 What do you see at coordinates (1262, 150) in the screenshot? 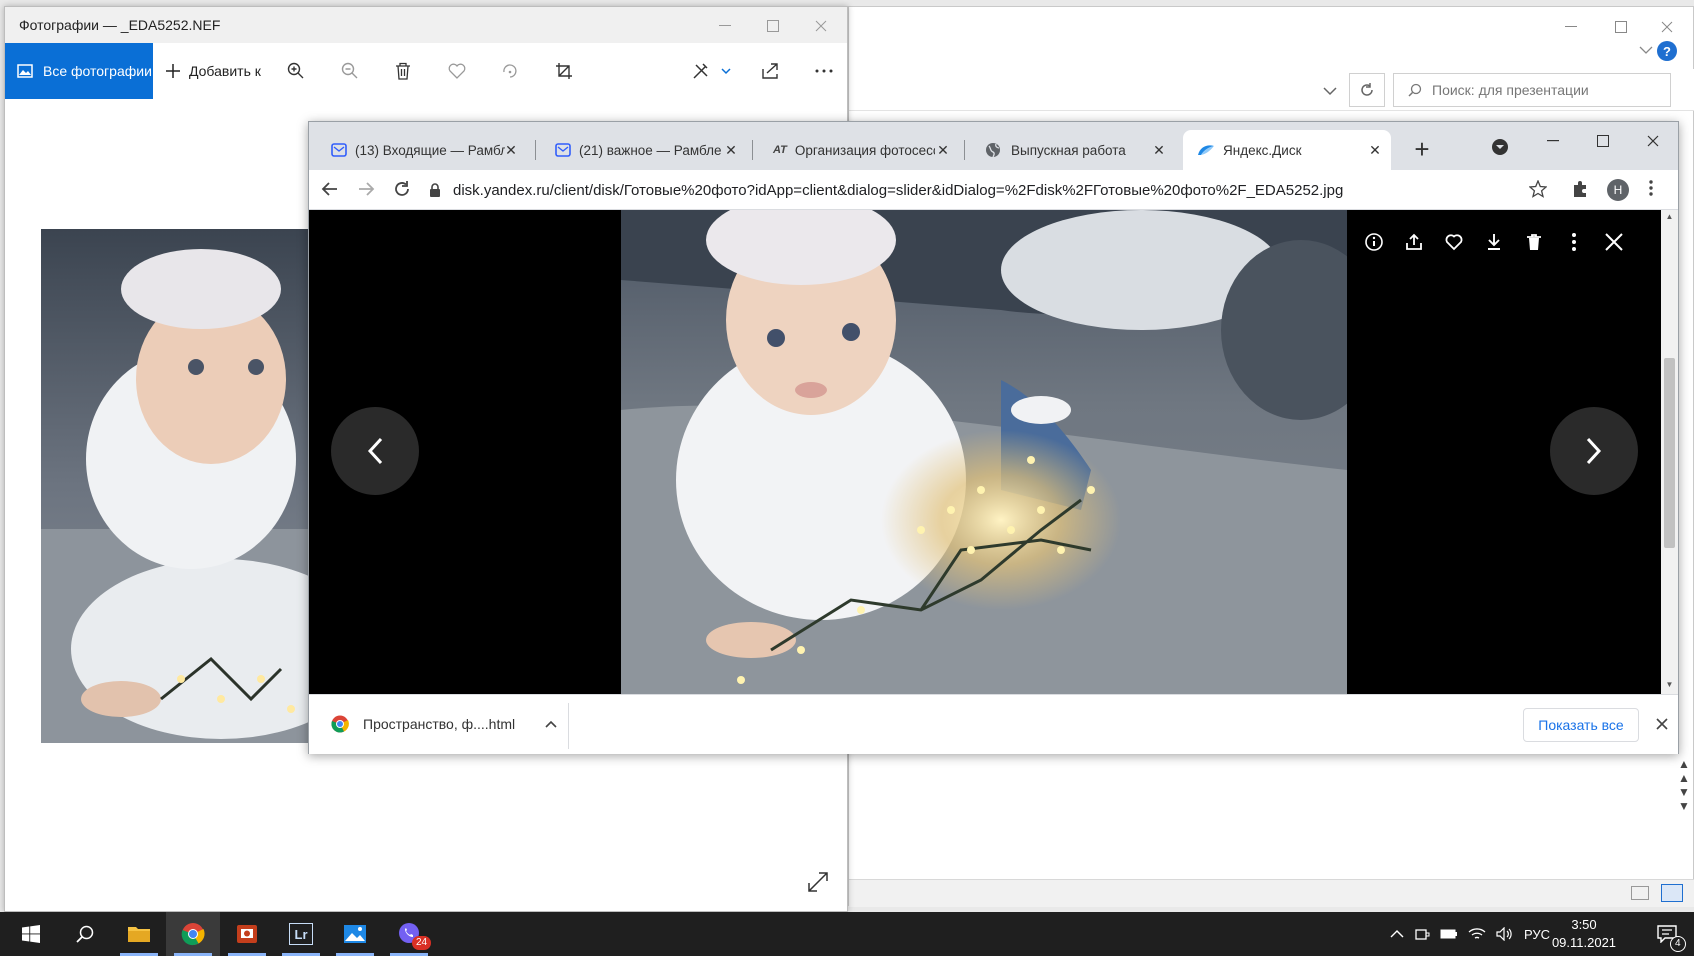
I see `tab-title: Яндекс.Диск` at bounding box center [1262, 150].